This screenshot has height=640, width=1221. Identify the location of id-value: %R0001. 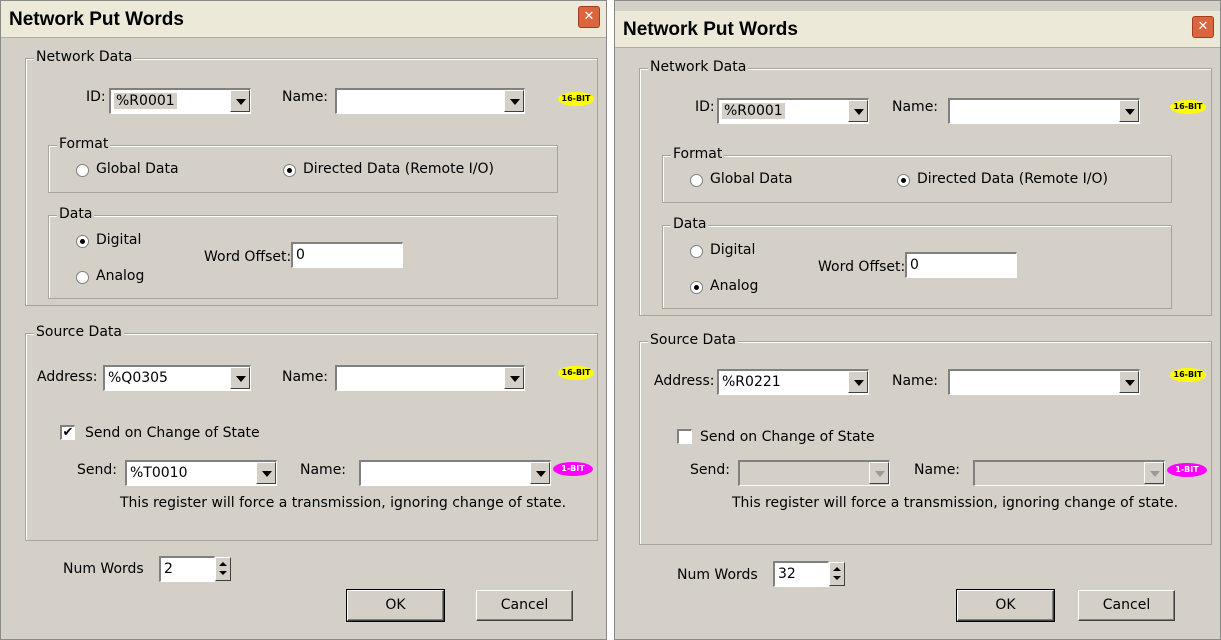
(753, 111).